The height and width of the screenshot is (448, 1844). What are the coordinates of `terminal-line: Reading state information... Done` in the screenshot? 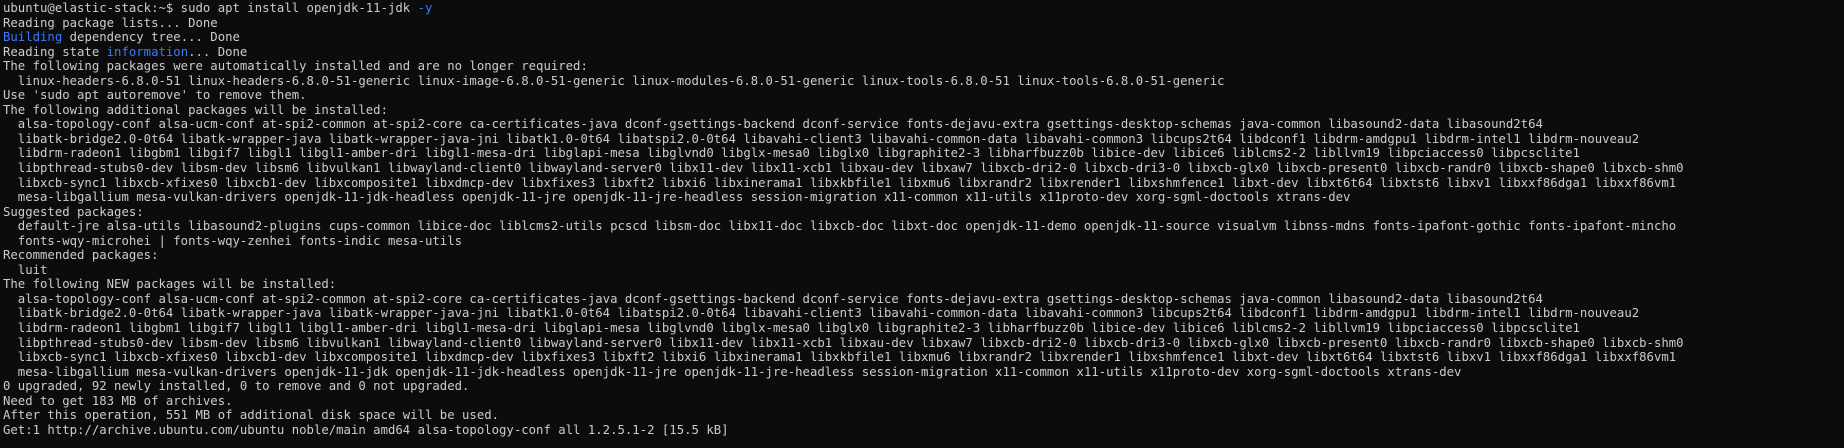 It's located at (922, 52).